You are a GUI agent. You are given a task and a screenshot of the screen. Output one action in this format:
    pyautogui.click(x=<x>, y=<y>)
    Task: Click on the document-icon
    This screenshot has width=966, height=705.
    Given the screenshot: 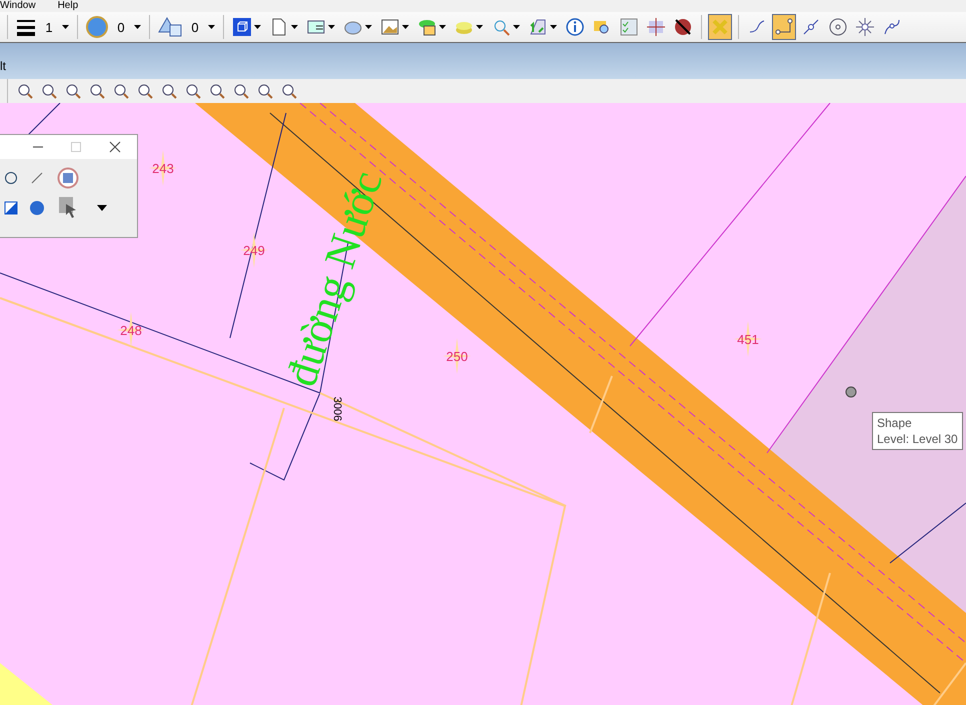 What is the action you would take?
    pyautogui.click(x=279, y=27)
    